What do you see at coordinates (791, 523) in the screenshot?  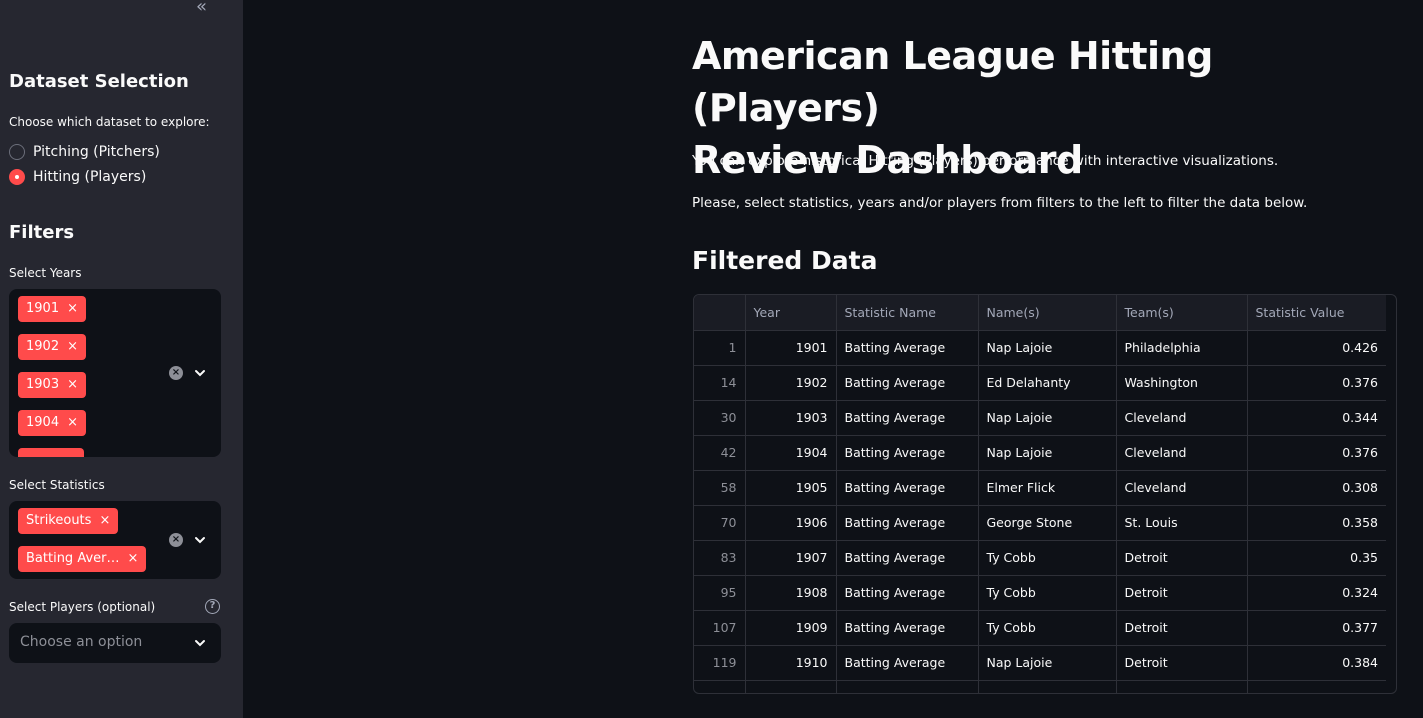 I see `table-cell: 1906` at bounding box center [791, 523].